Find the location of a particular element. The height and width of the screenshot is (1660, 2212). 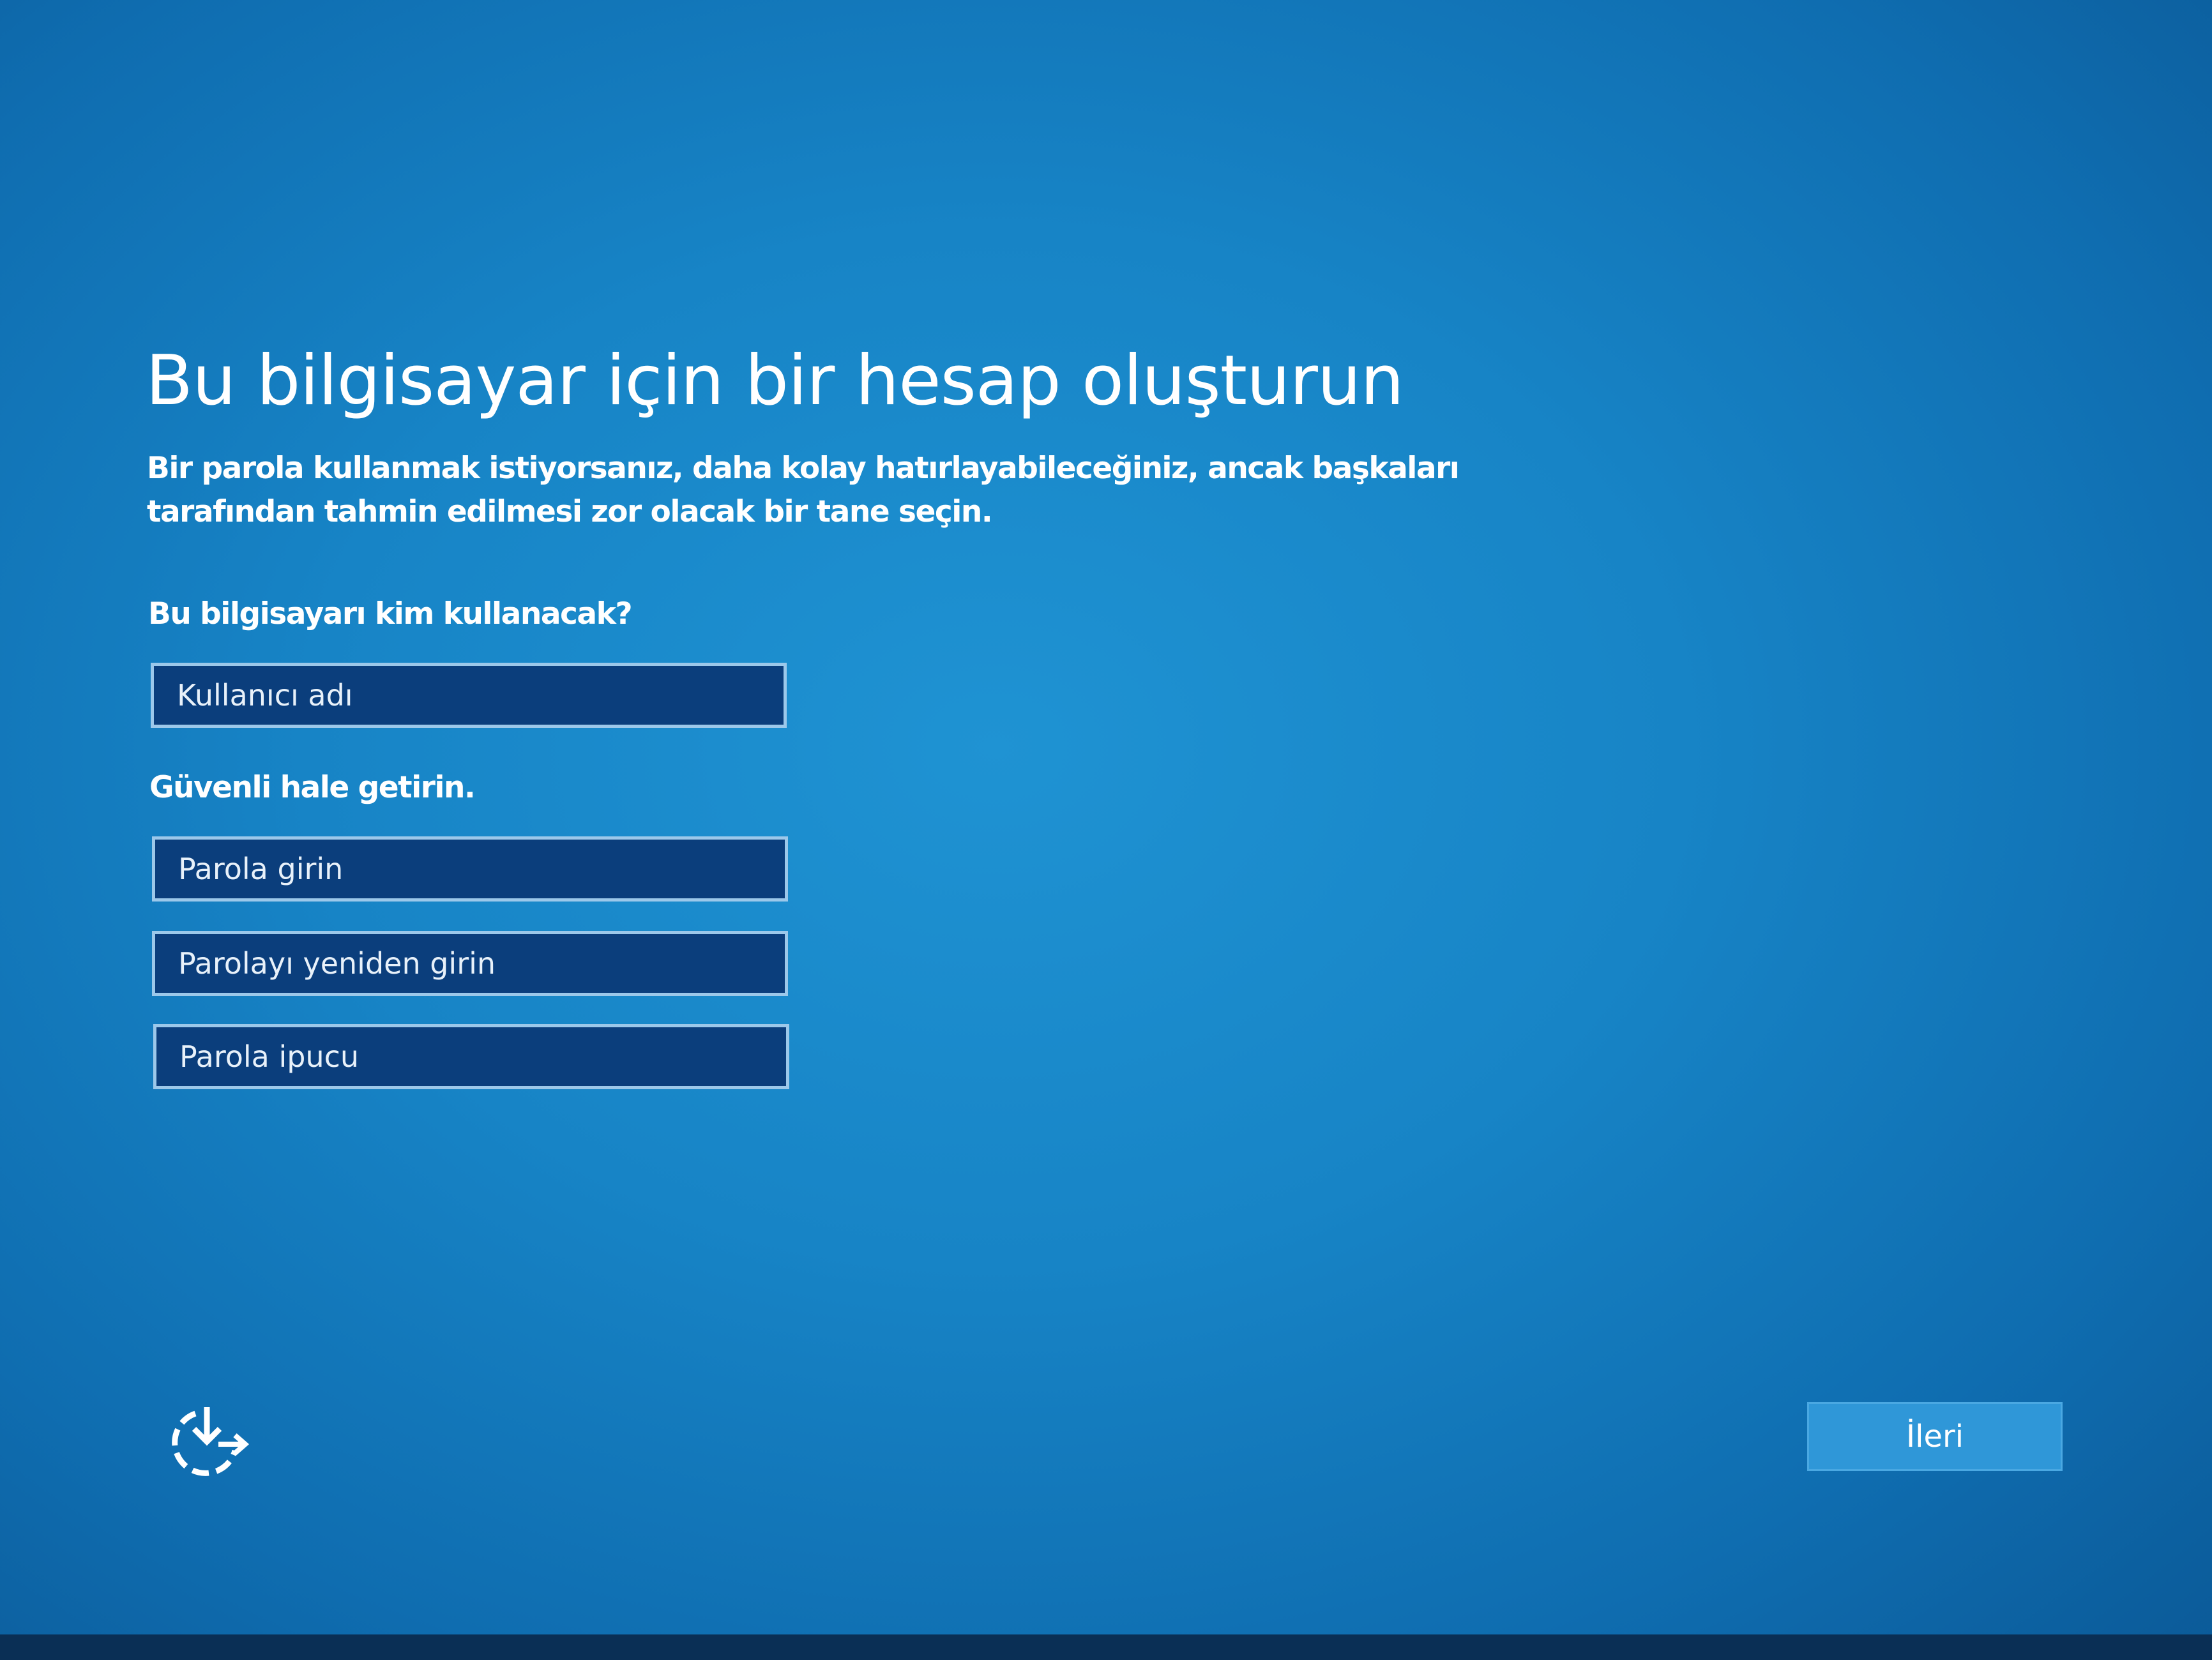

password-field-box is located at coordinates (470, 869).